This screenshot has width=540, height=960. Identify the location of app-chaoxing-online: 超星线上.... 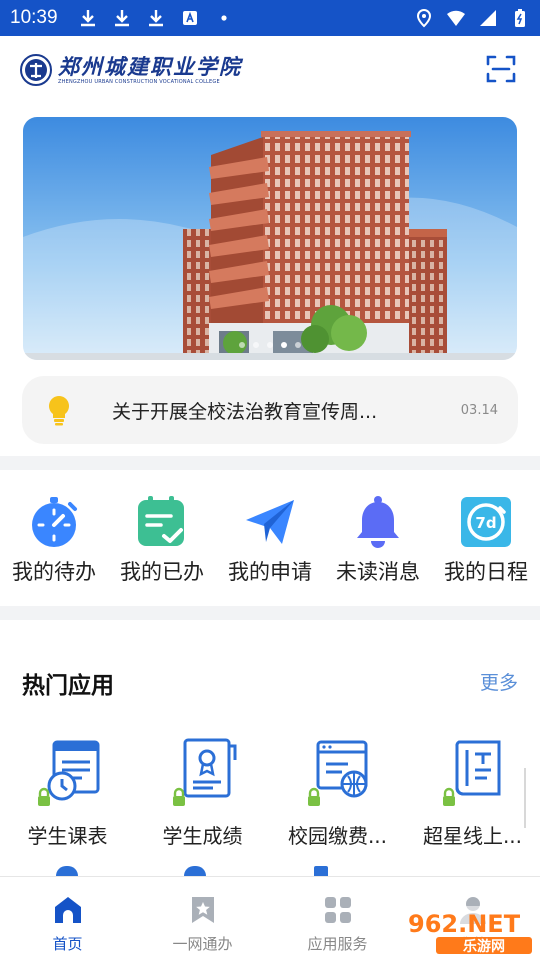
(472, 792).